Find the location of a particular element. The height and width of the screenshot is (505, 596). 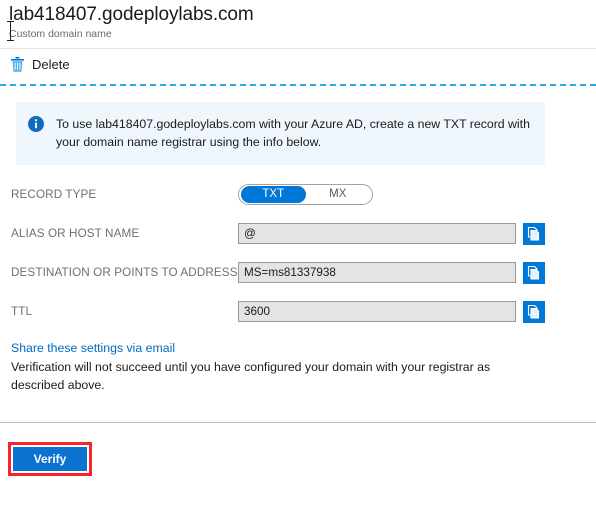

alias-or-host-name-row: ALIAS OR HOST NAME is located at coordinates (298, 233).